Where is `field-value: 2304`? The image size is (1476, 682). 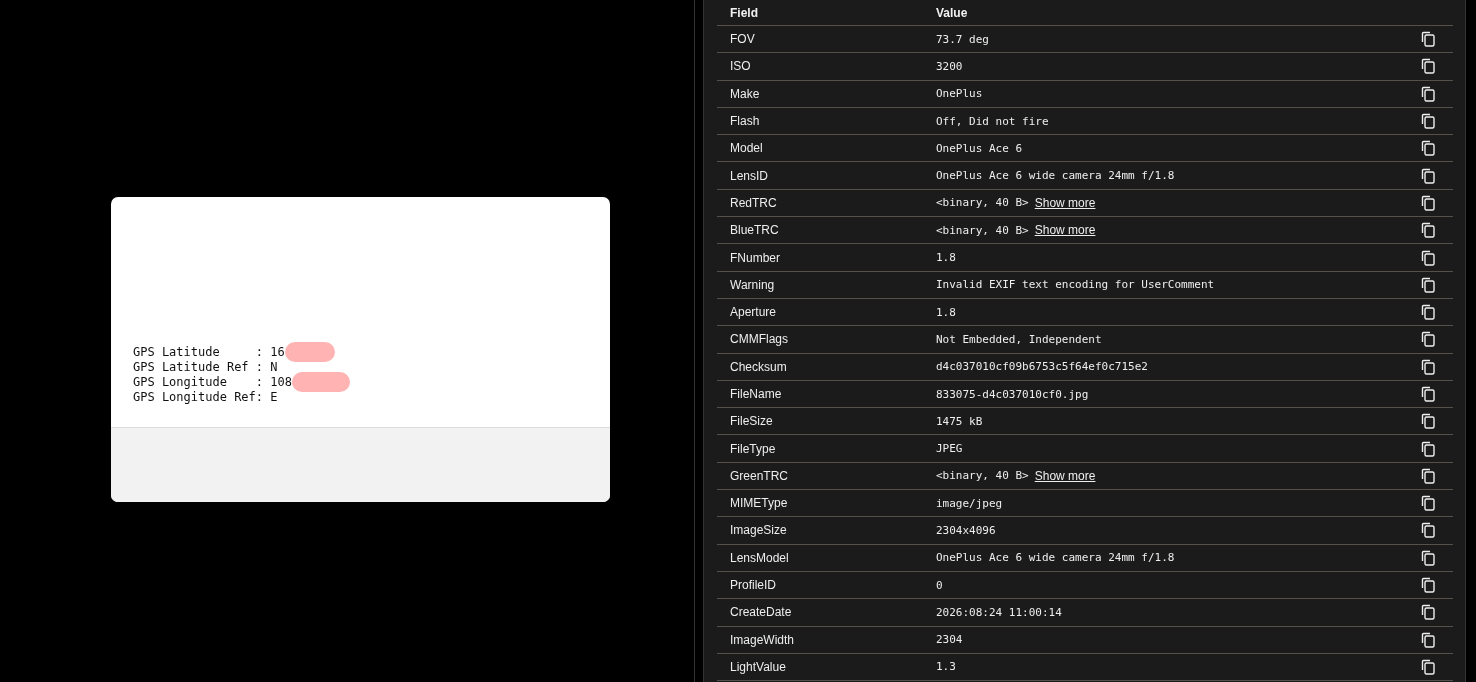 field-value: 2304 is located at coordinates (949, 640).